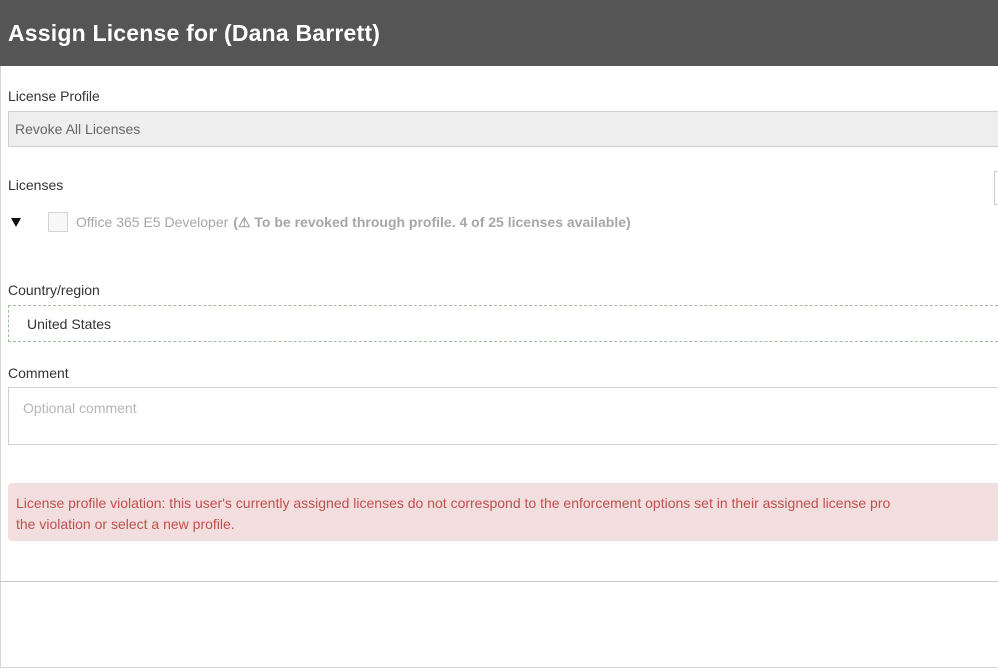 The image size is (998, 668). Describe the element at coordinates (503, 323) in the screenshot. I see `country-select: United States` at that location.